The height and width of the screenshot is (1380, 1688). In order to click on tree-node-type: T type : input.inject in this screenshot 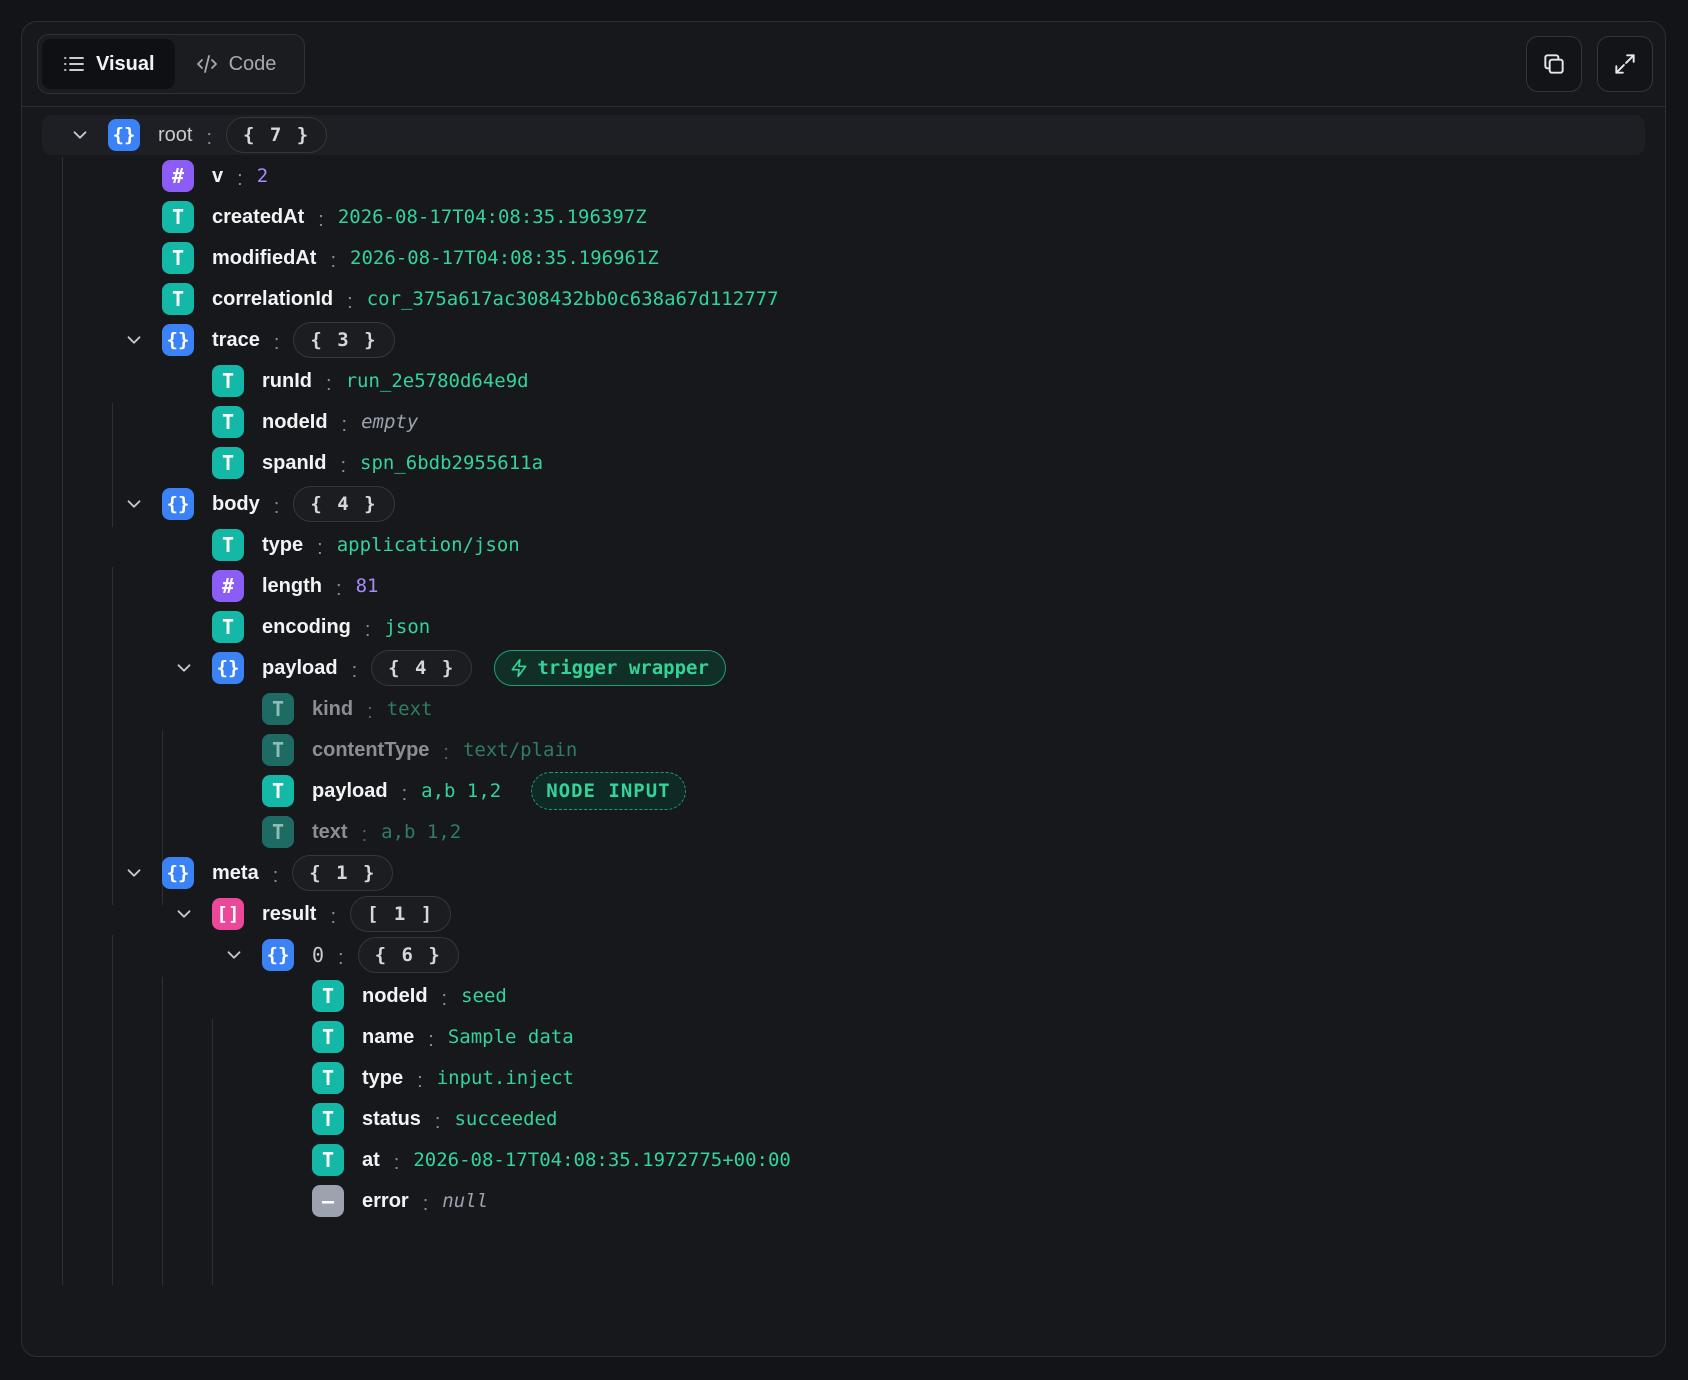, I will do `click(443, 1078)`.